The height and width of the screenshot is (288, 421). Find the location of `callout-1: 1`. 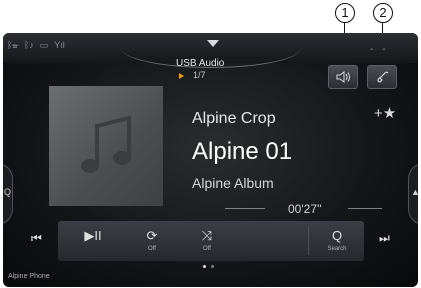

callout-1: 1 is located at coordinates (345, 13).